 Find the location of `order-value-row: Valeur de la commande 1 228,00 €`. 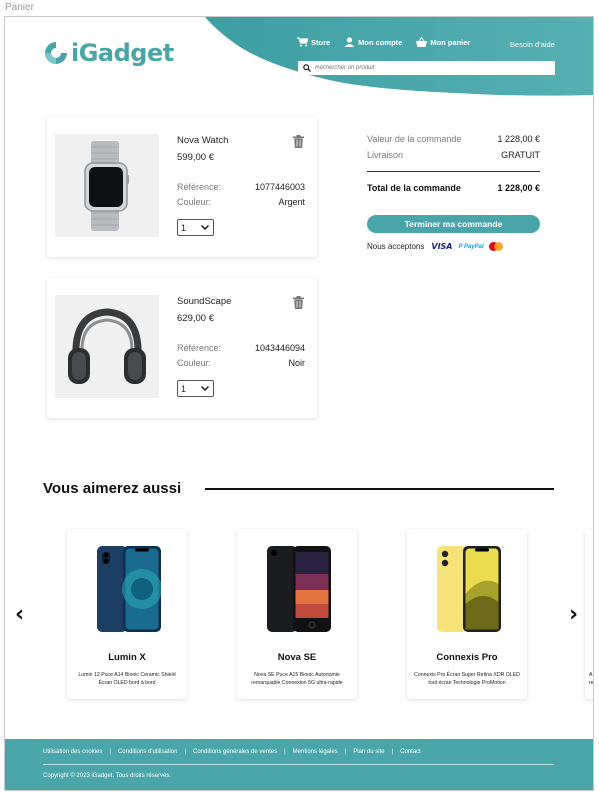

order-value-row: Valeur de la commande 1 228,00 € is located at coordinates (453, 139).